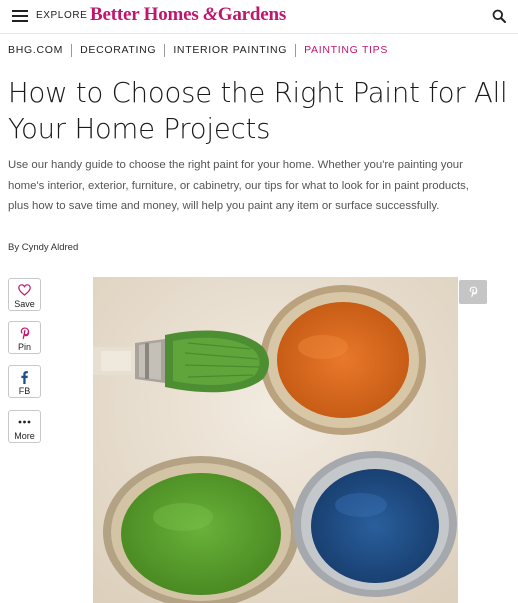  What do you see at coordinates (118, 50) in the screenshot?
I see `breadcrumb-item-decorating: DECORATING` at bounding box center [118, 50].